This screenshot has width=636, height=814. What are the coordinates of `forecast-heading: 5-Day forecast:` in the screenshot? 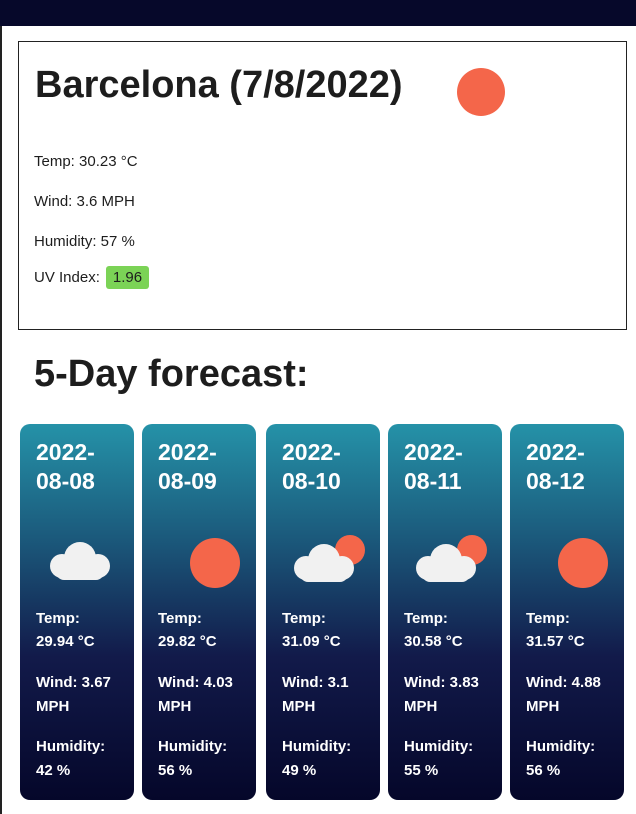 It's located at (171, 374).